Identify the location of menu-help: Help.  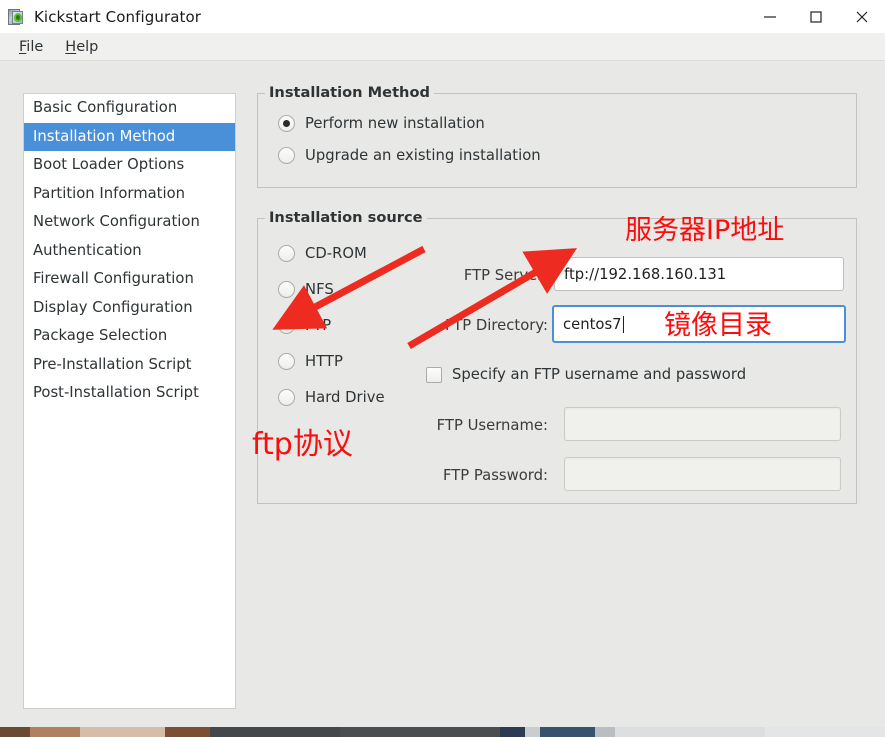
(81, 47).